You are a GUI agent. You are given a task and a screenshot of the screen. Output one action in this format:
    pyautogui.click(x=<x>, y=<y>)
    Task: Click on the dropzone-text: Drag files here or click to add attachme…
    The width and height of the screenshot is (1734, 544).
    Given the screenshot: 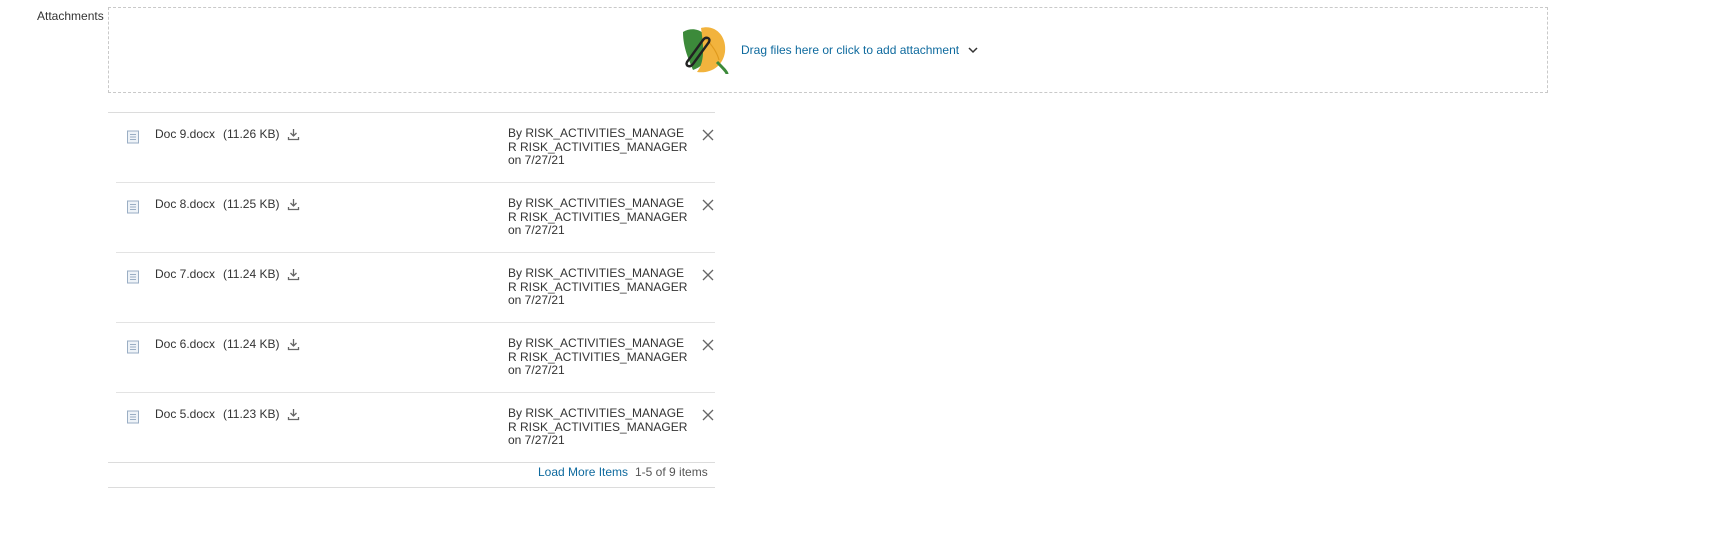 What is the action you would take?
    pyautogui.click(x=850, y=50)
    